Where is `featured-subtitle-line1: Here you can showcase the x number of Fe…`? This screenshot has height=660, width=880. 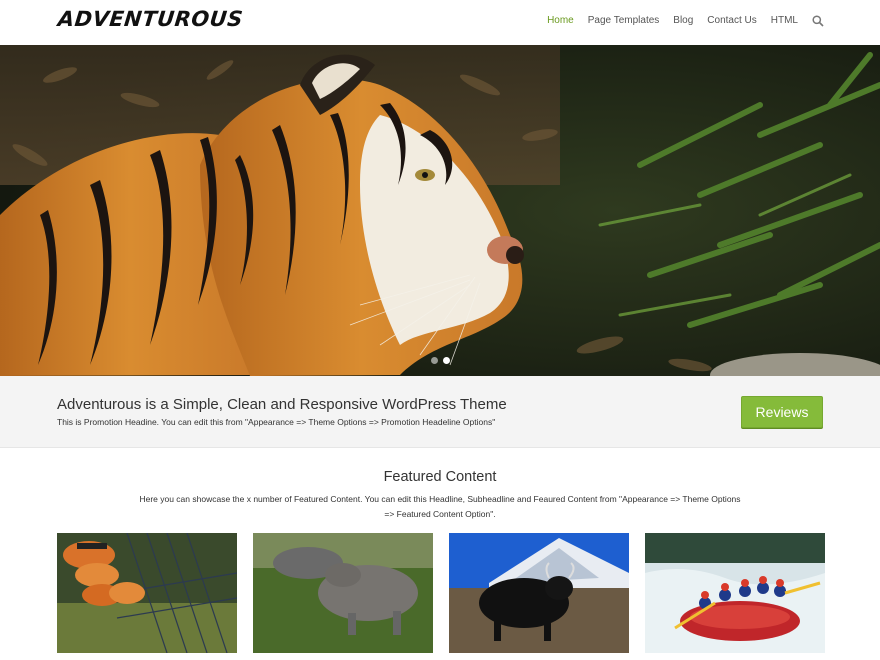
featured-subtitle-line1: Here you can showcase the x number of Fe… is located at coordinates (440, 499).